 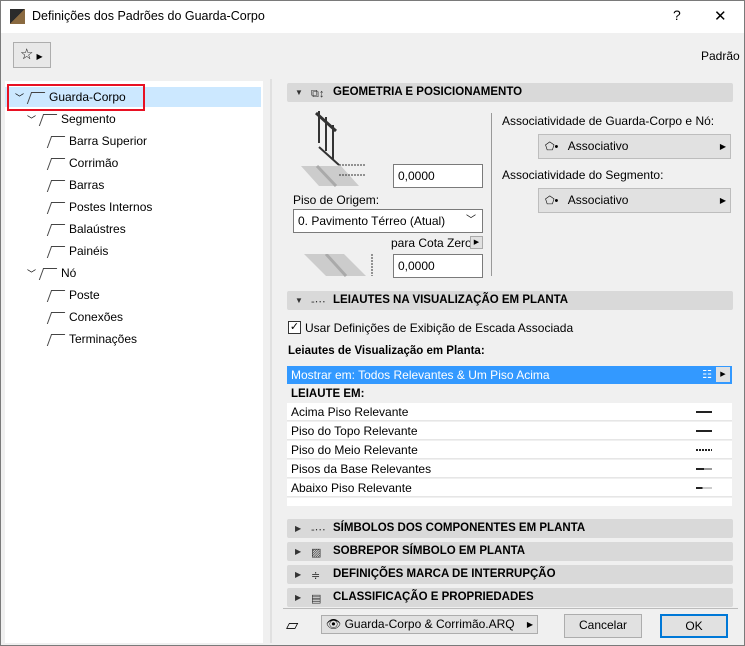 I want to click on geometry-icon: ⧉↕, so click(x=318, y=94).